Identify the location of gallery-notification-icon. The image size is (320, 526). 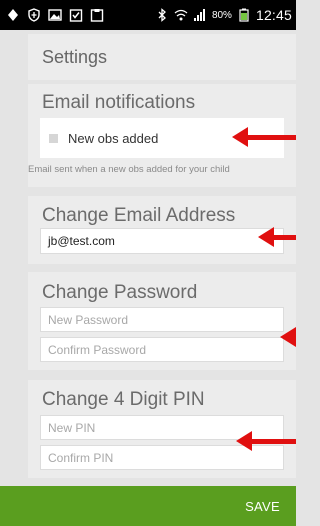
(55, 15).